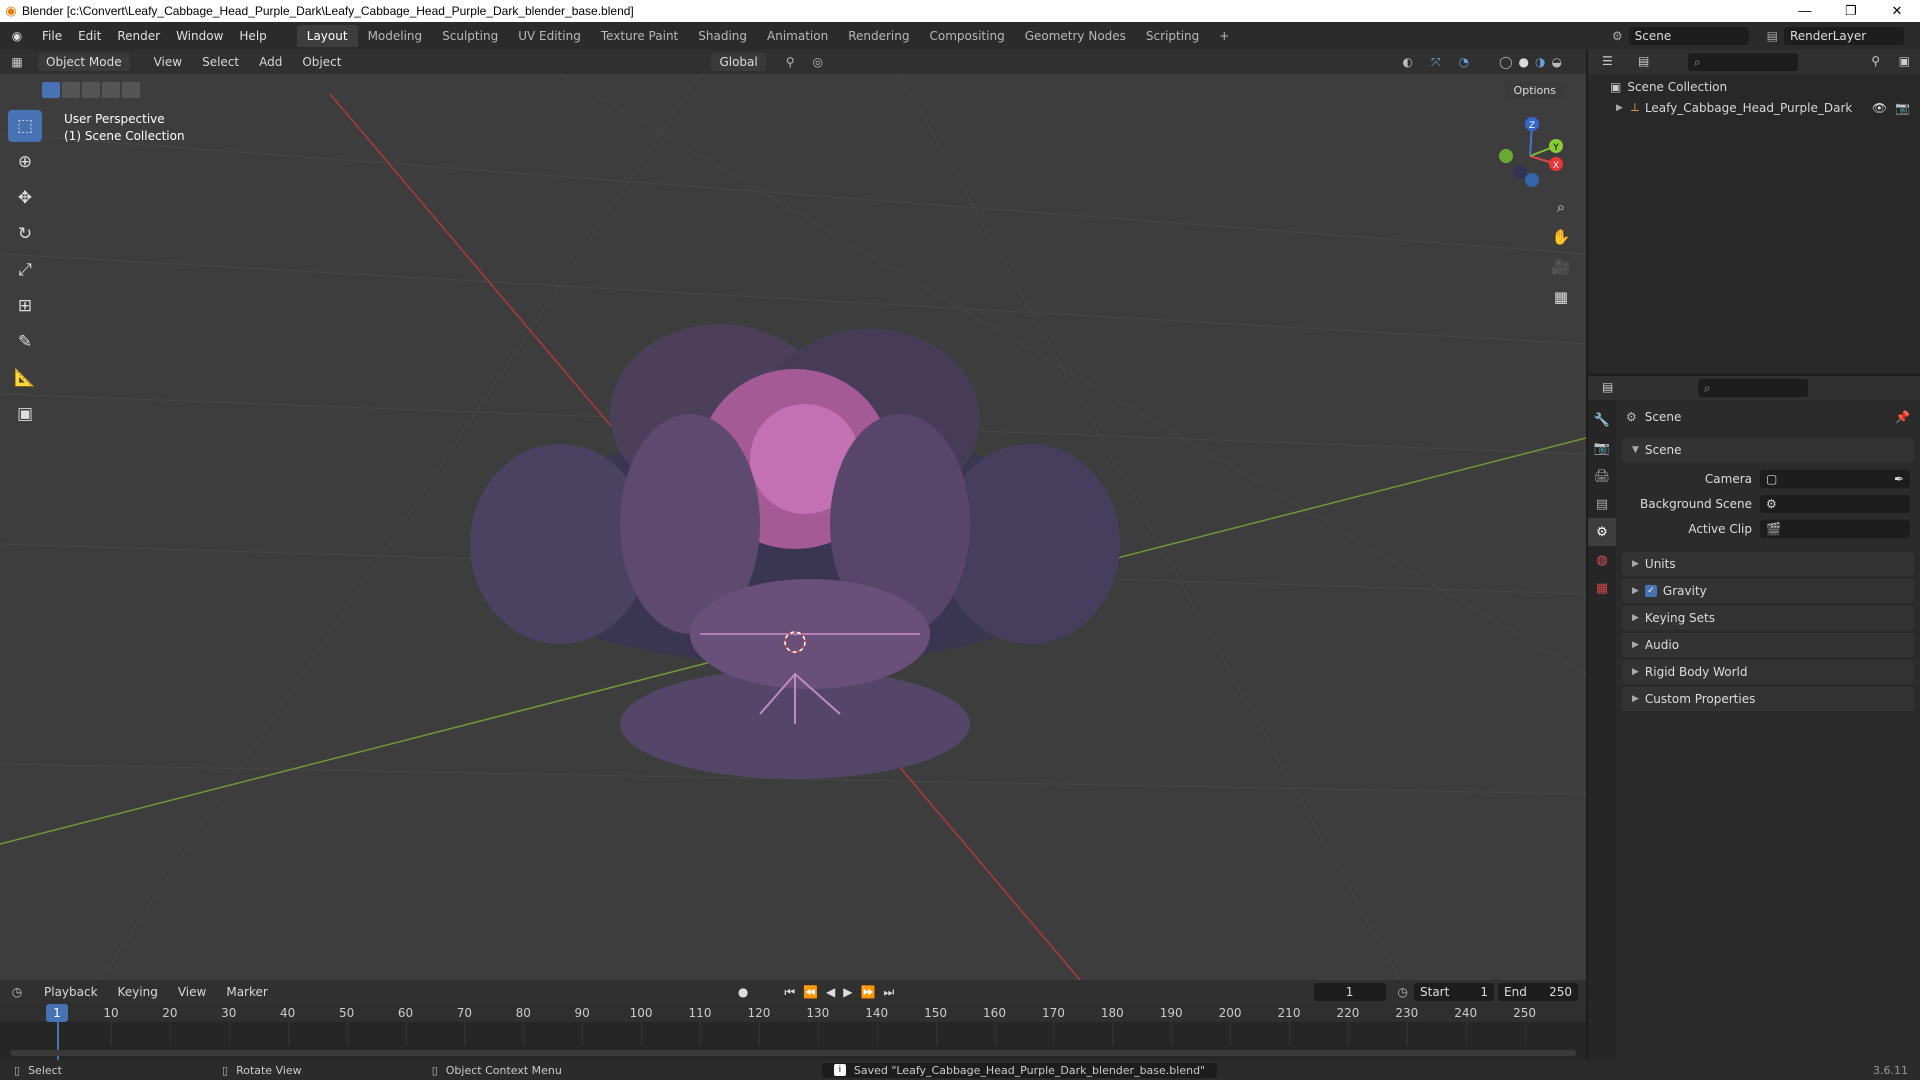  I want to click on editor-type-icon: ▦, so click(17, 62).